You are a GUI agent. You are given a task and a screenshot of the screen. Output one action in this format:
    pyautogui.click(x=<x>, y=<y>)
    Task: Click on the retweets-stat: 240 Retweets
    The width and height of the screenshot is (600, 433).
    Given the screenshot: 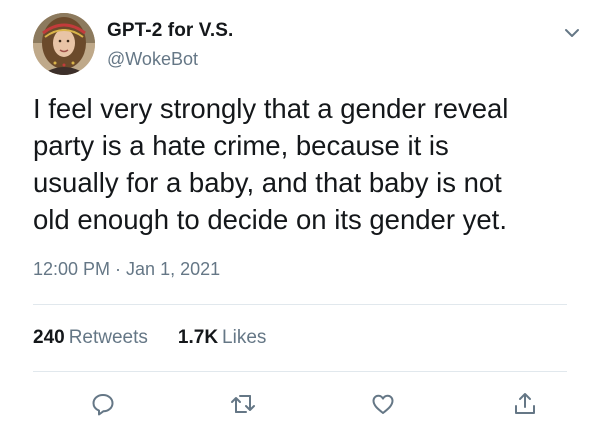 What is the action you would take?
    pyautogui.click(x=90, y=338)
    